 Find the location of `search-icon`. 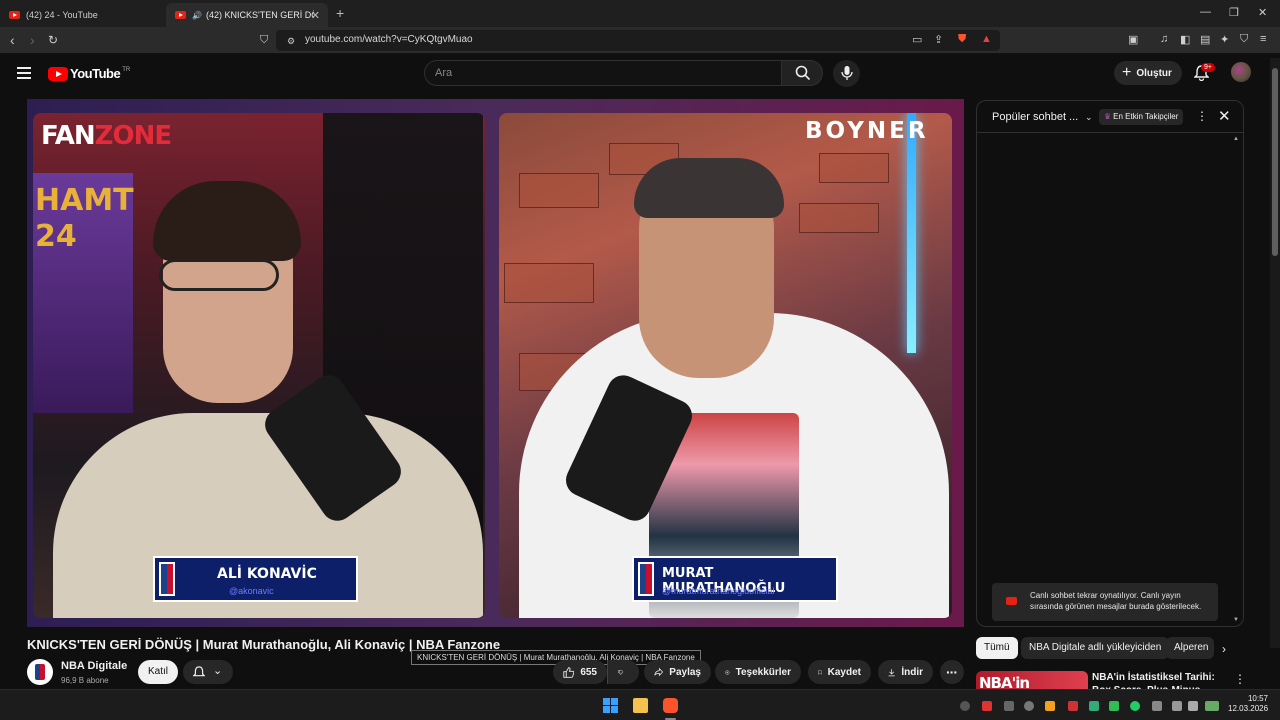

search-icon is located at coordinates (803, 73).